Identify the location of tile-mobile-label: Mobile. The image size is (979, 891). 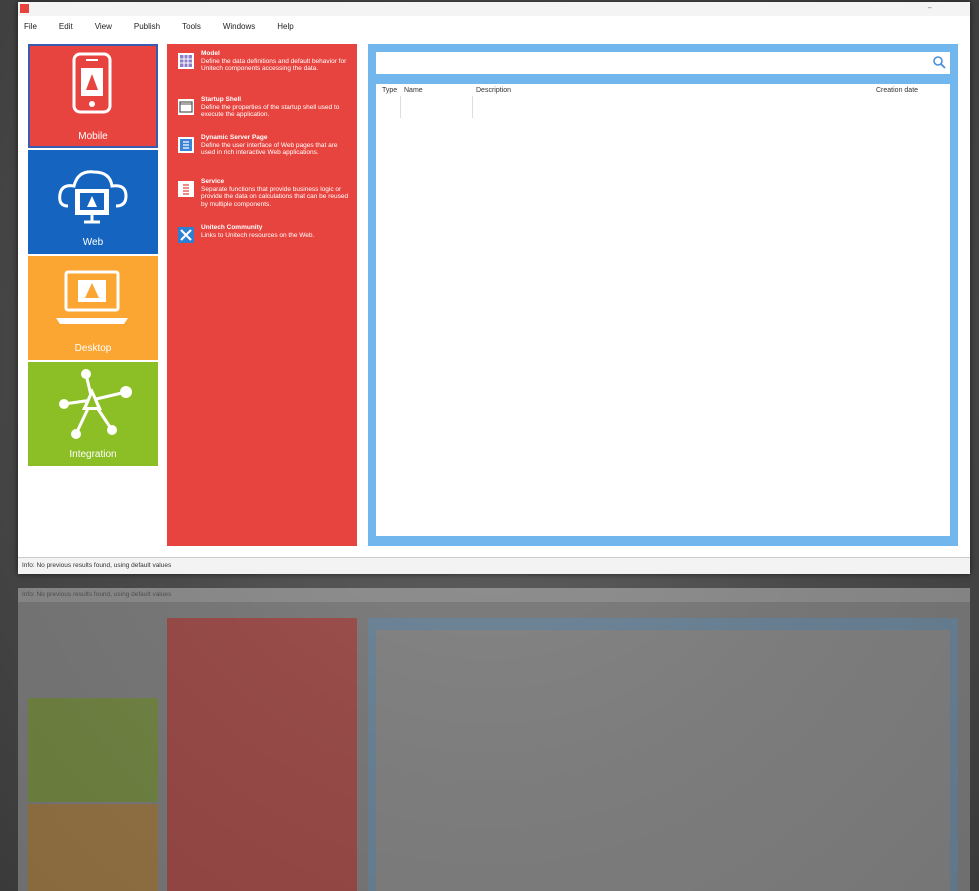
(93, 136).